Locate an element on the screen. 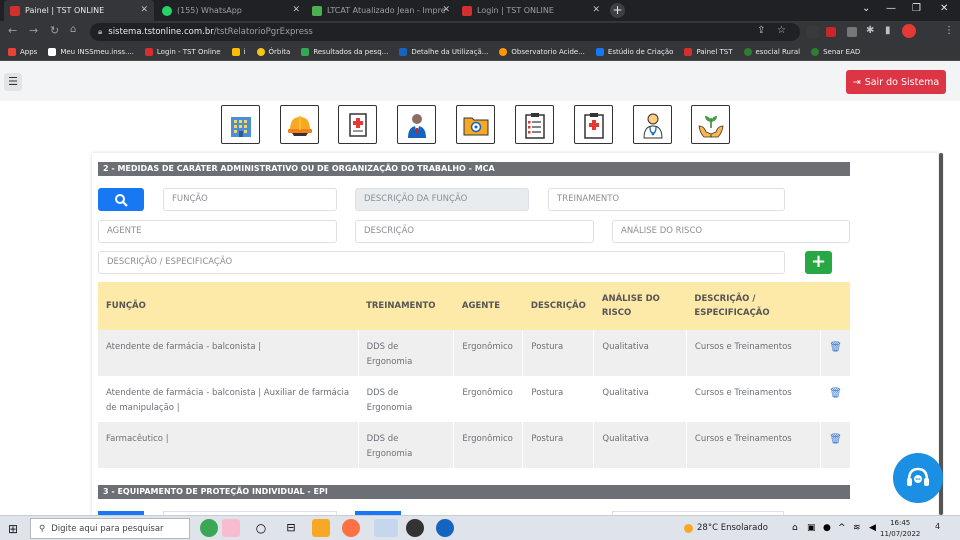 The image size is (960, 540). descricao-especificacao-input: DESCRIÇÃO / ESPECIFICAÇÃO is located at coordinates (441, 262).